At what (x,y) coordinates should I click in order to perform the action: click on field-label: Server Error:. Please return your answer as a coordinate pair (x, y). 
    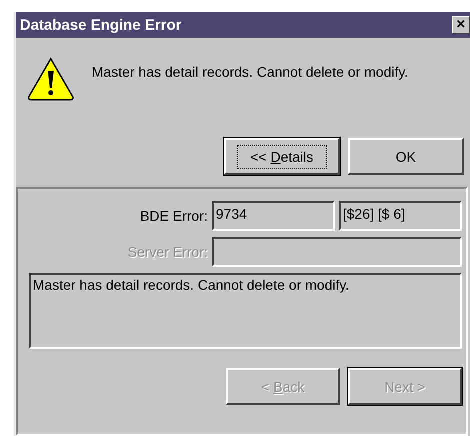
    Looking at the image, I should click on (167, 252).